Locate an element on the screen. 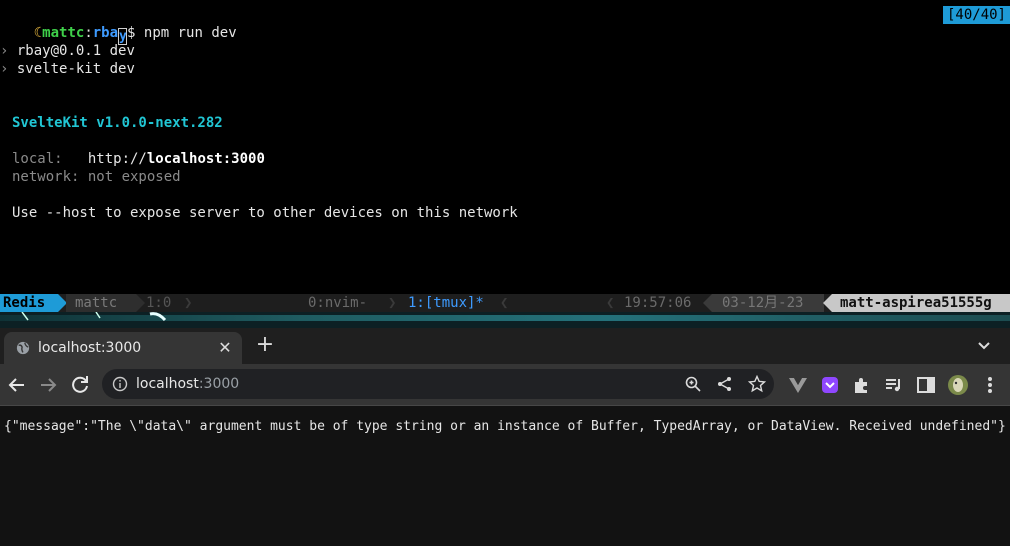 The width and height of the screenshot is (1010, 546). terminal-command: npm run dev is located at coordinates (186, 33).